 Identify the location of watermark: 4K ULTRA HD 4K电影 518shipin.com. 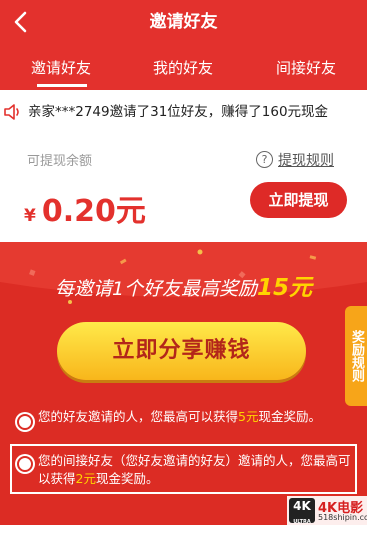
(327, 519).